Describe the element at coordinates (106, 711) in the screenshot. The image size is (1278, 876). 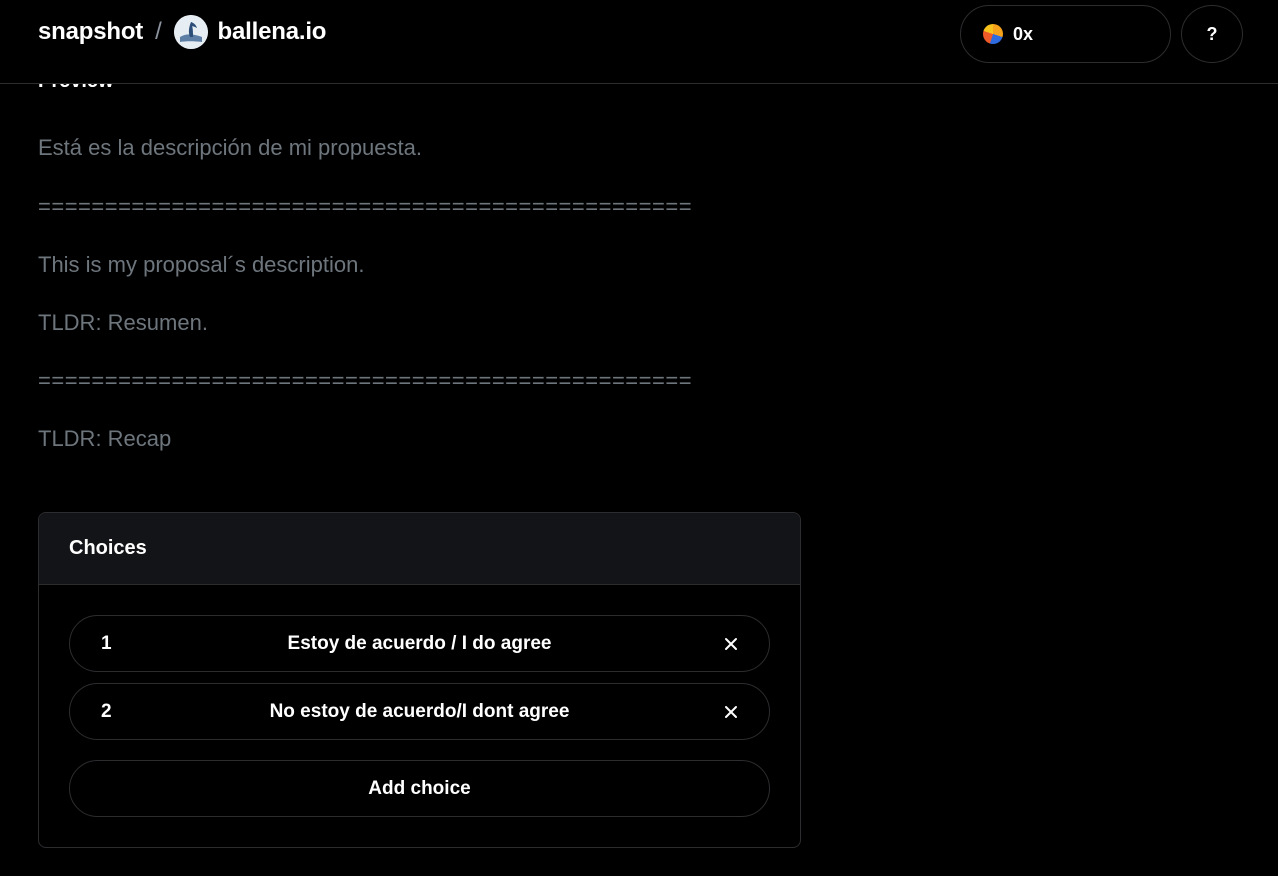
I see `choice-number: 2` at that location.